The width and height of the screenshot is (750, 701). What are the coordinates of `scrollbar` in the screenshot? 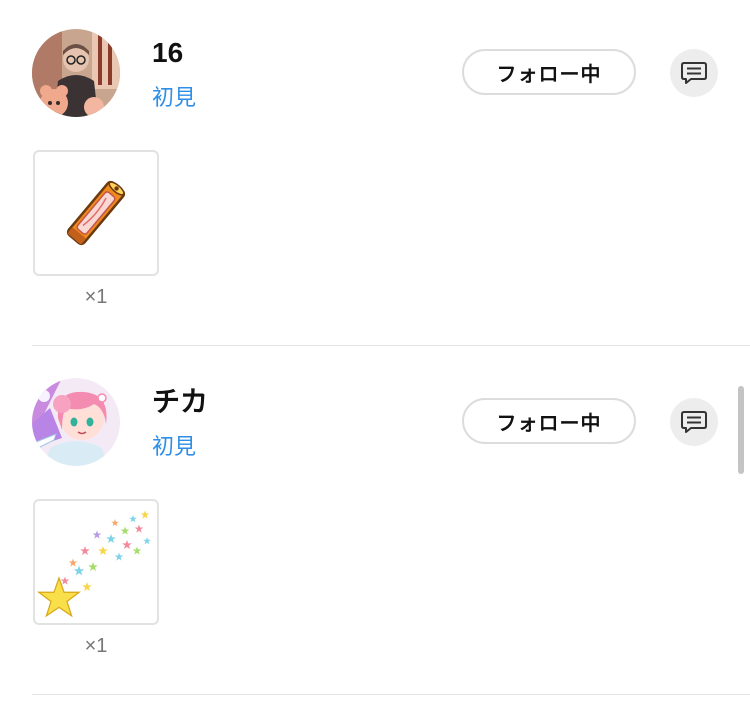 It's located at (741, 430).